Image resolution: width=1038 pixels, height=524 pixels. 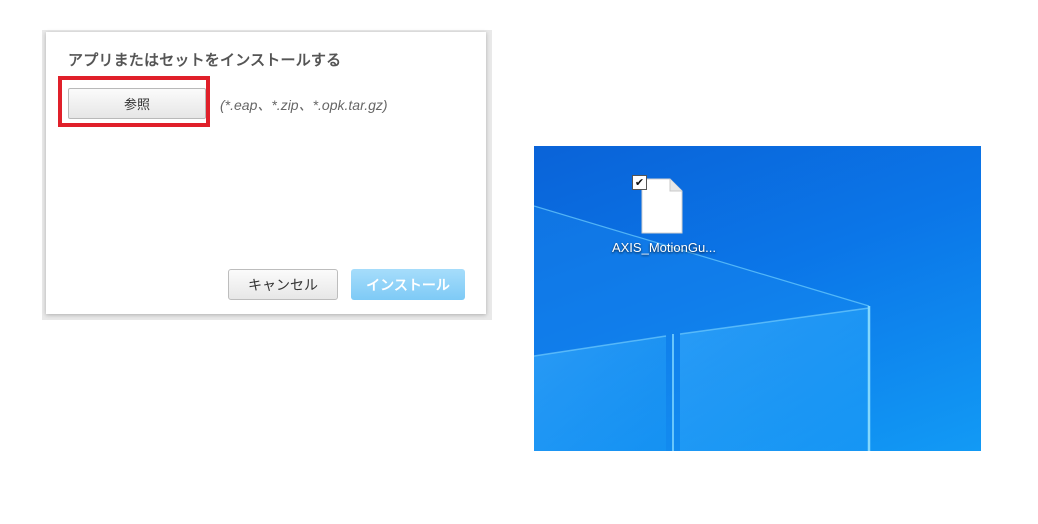 I want to click on checkmark-icon: ✔, so click(x=639, y=182).